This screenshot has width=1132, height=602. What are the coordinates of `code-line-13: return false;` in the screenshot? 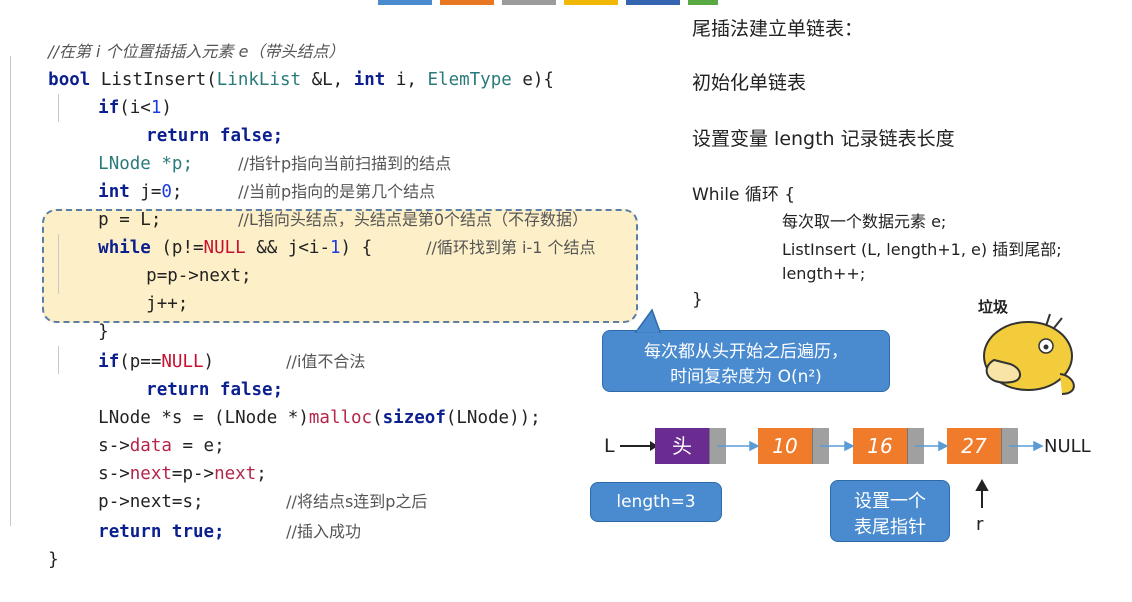 It's located at (193, 374).